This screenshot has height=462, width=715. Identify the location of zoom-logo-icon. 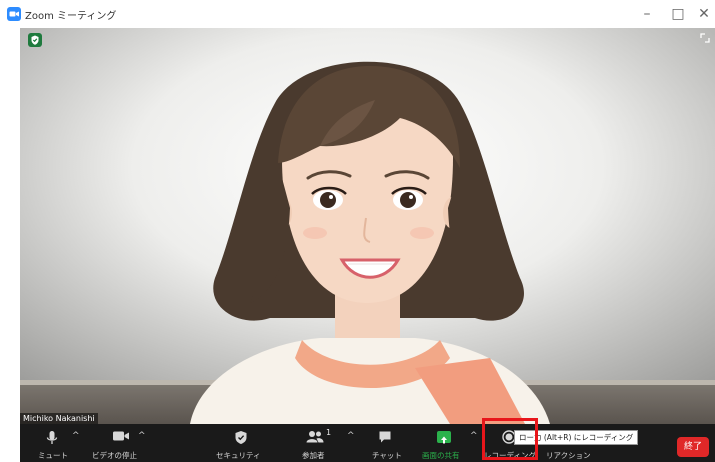
(14, 14).